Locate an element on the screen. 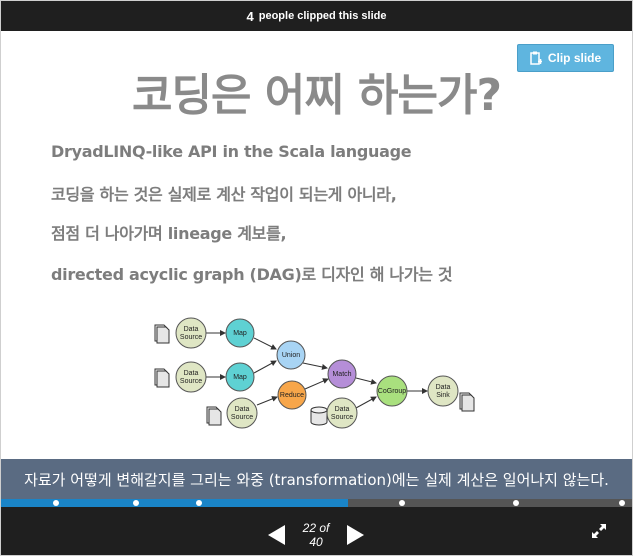 This screenshot has height=556, width=633. node-data-sink is located at coordinates (443, 391).